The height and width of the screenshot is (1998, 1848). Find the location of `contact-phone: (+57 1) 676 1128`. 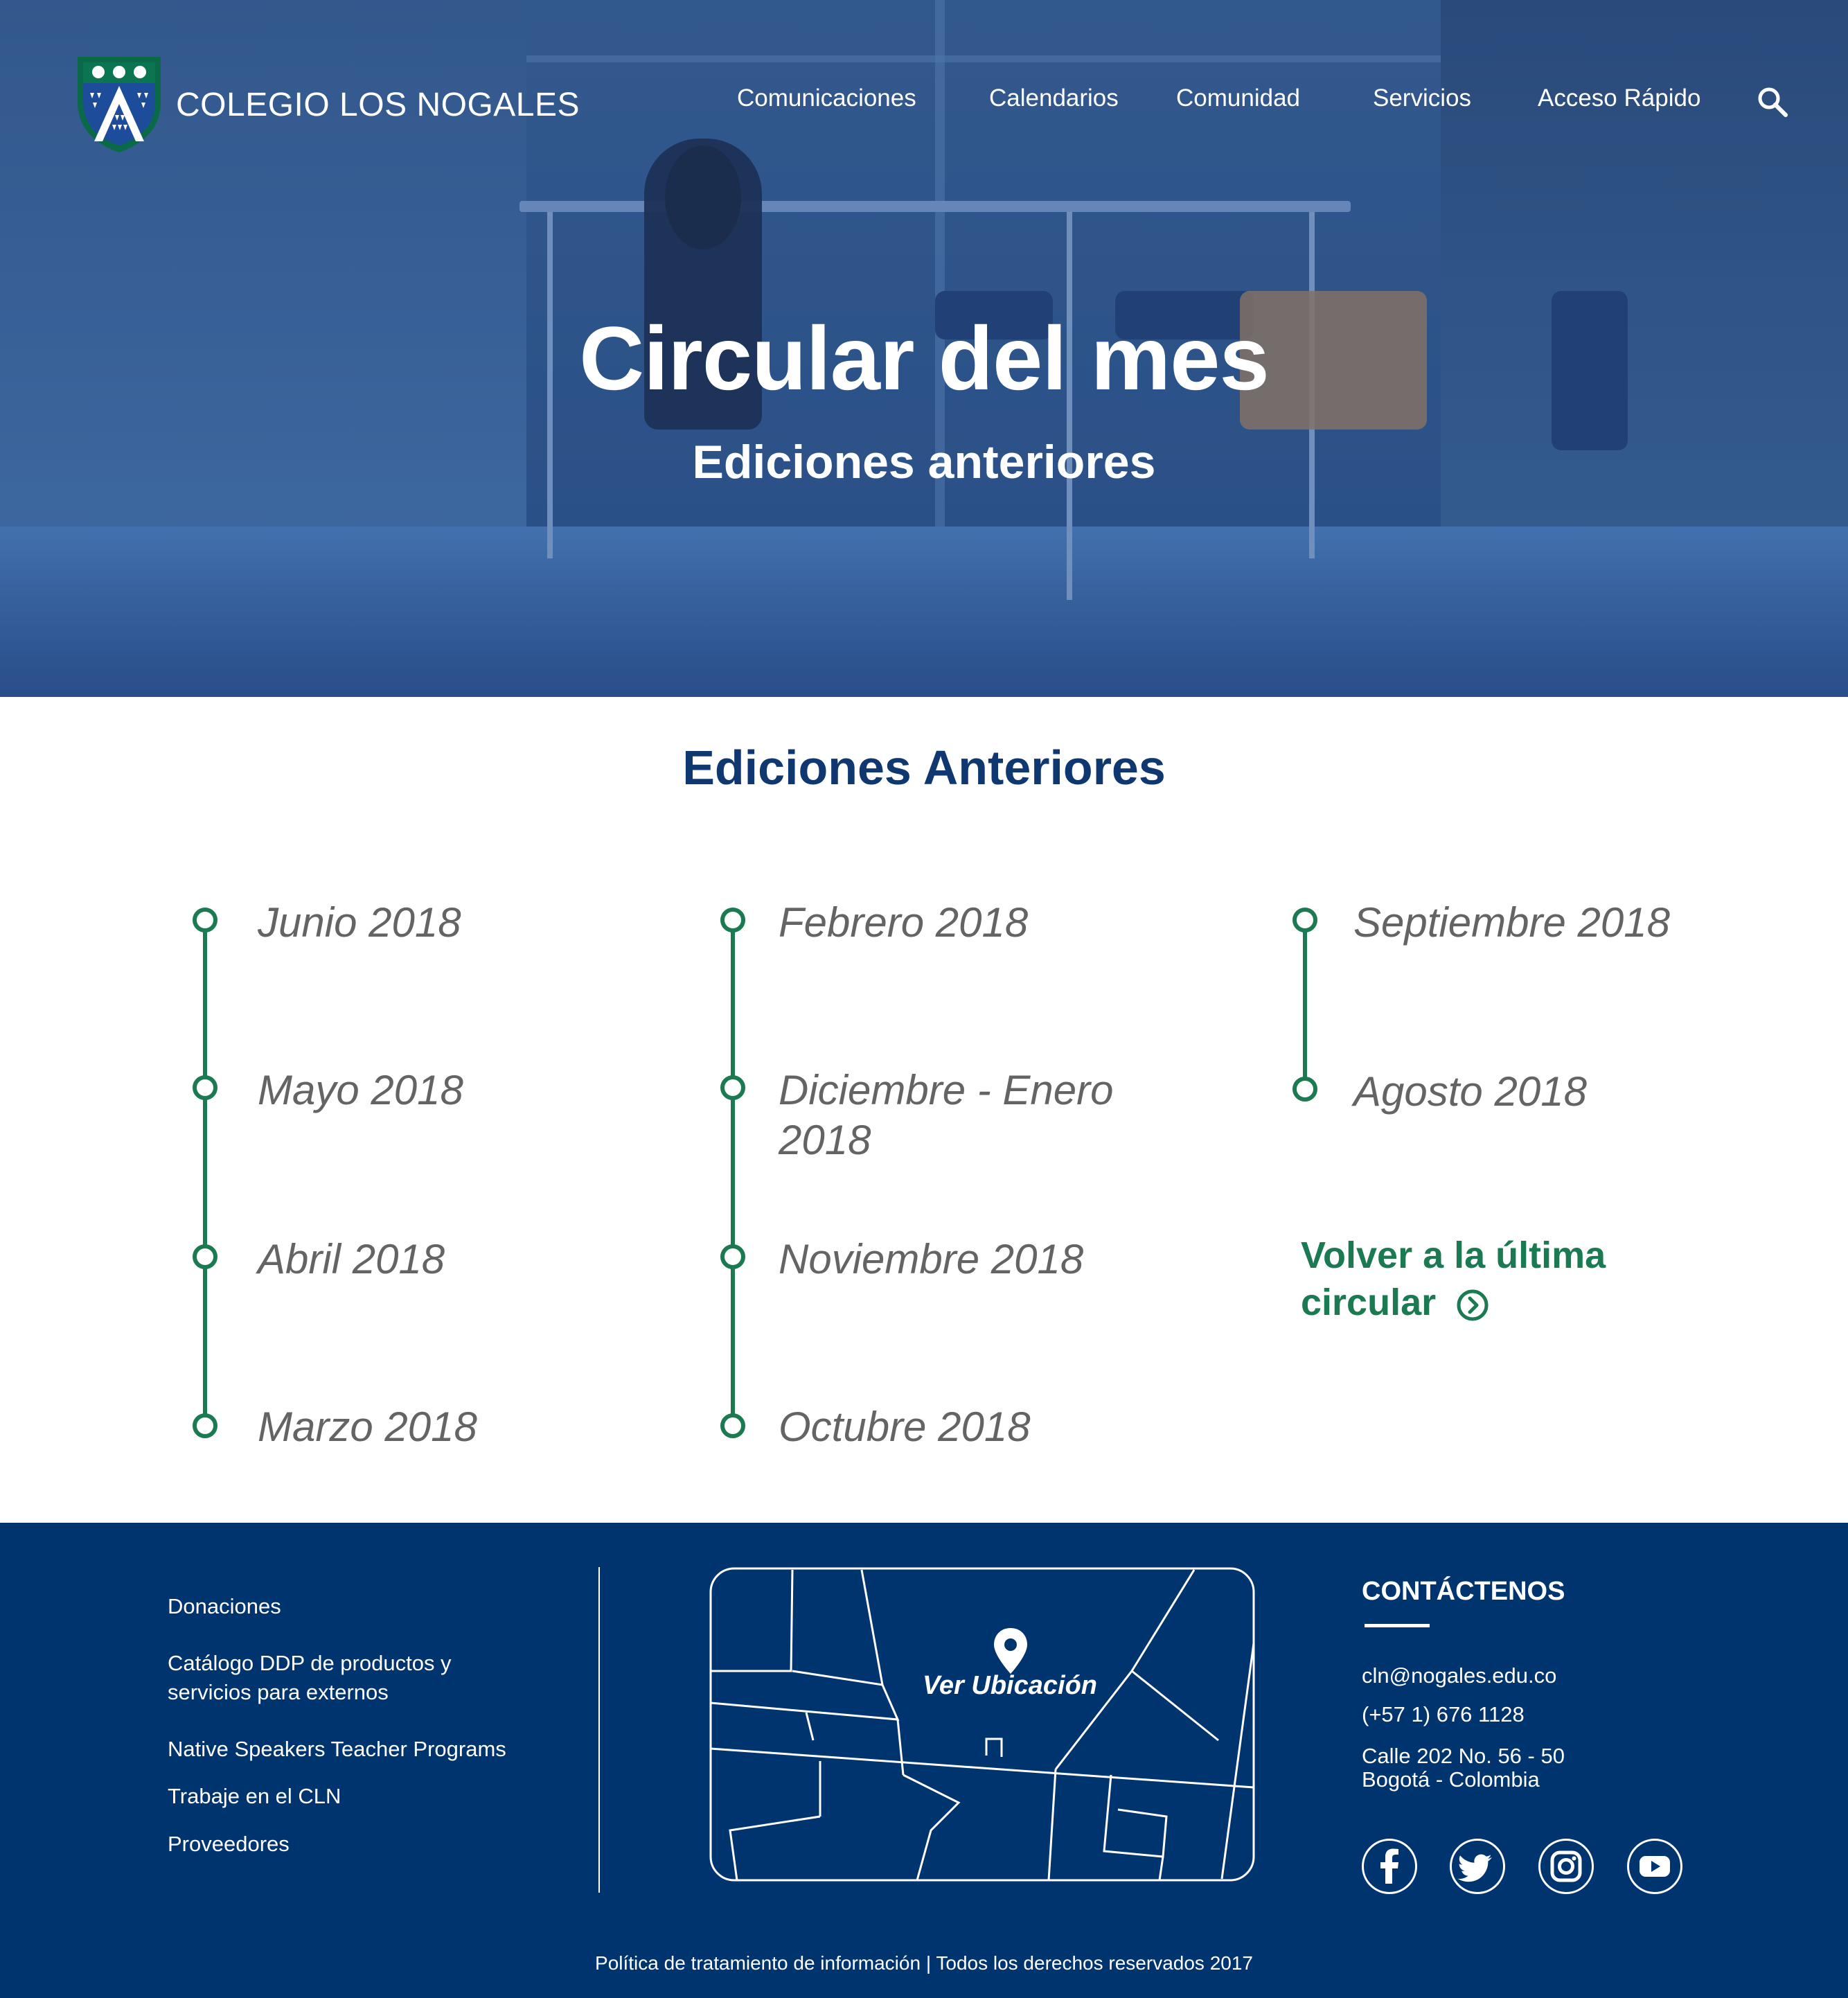

contact-phone: (+57 1) 676 1128 is located at coordinates (1443, 1714).